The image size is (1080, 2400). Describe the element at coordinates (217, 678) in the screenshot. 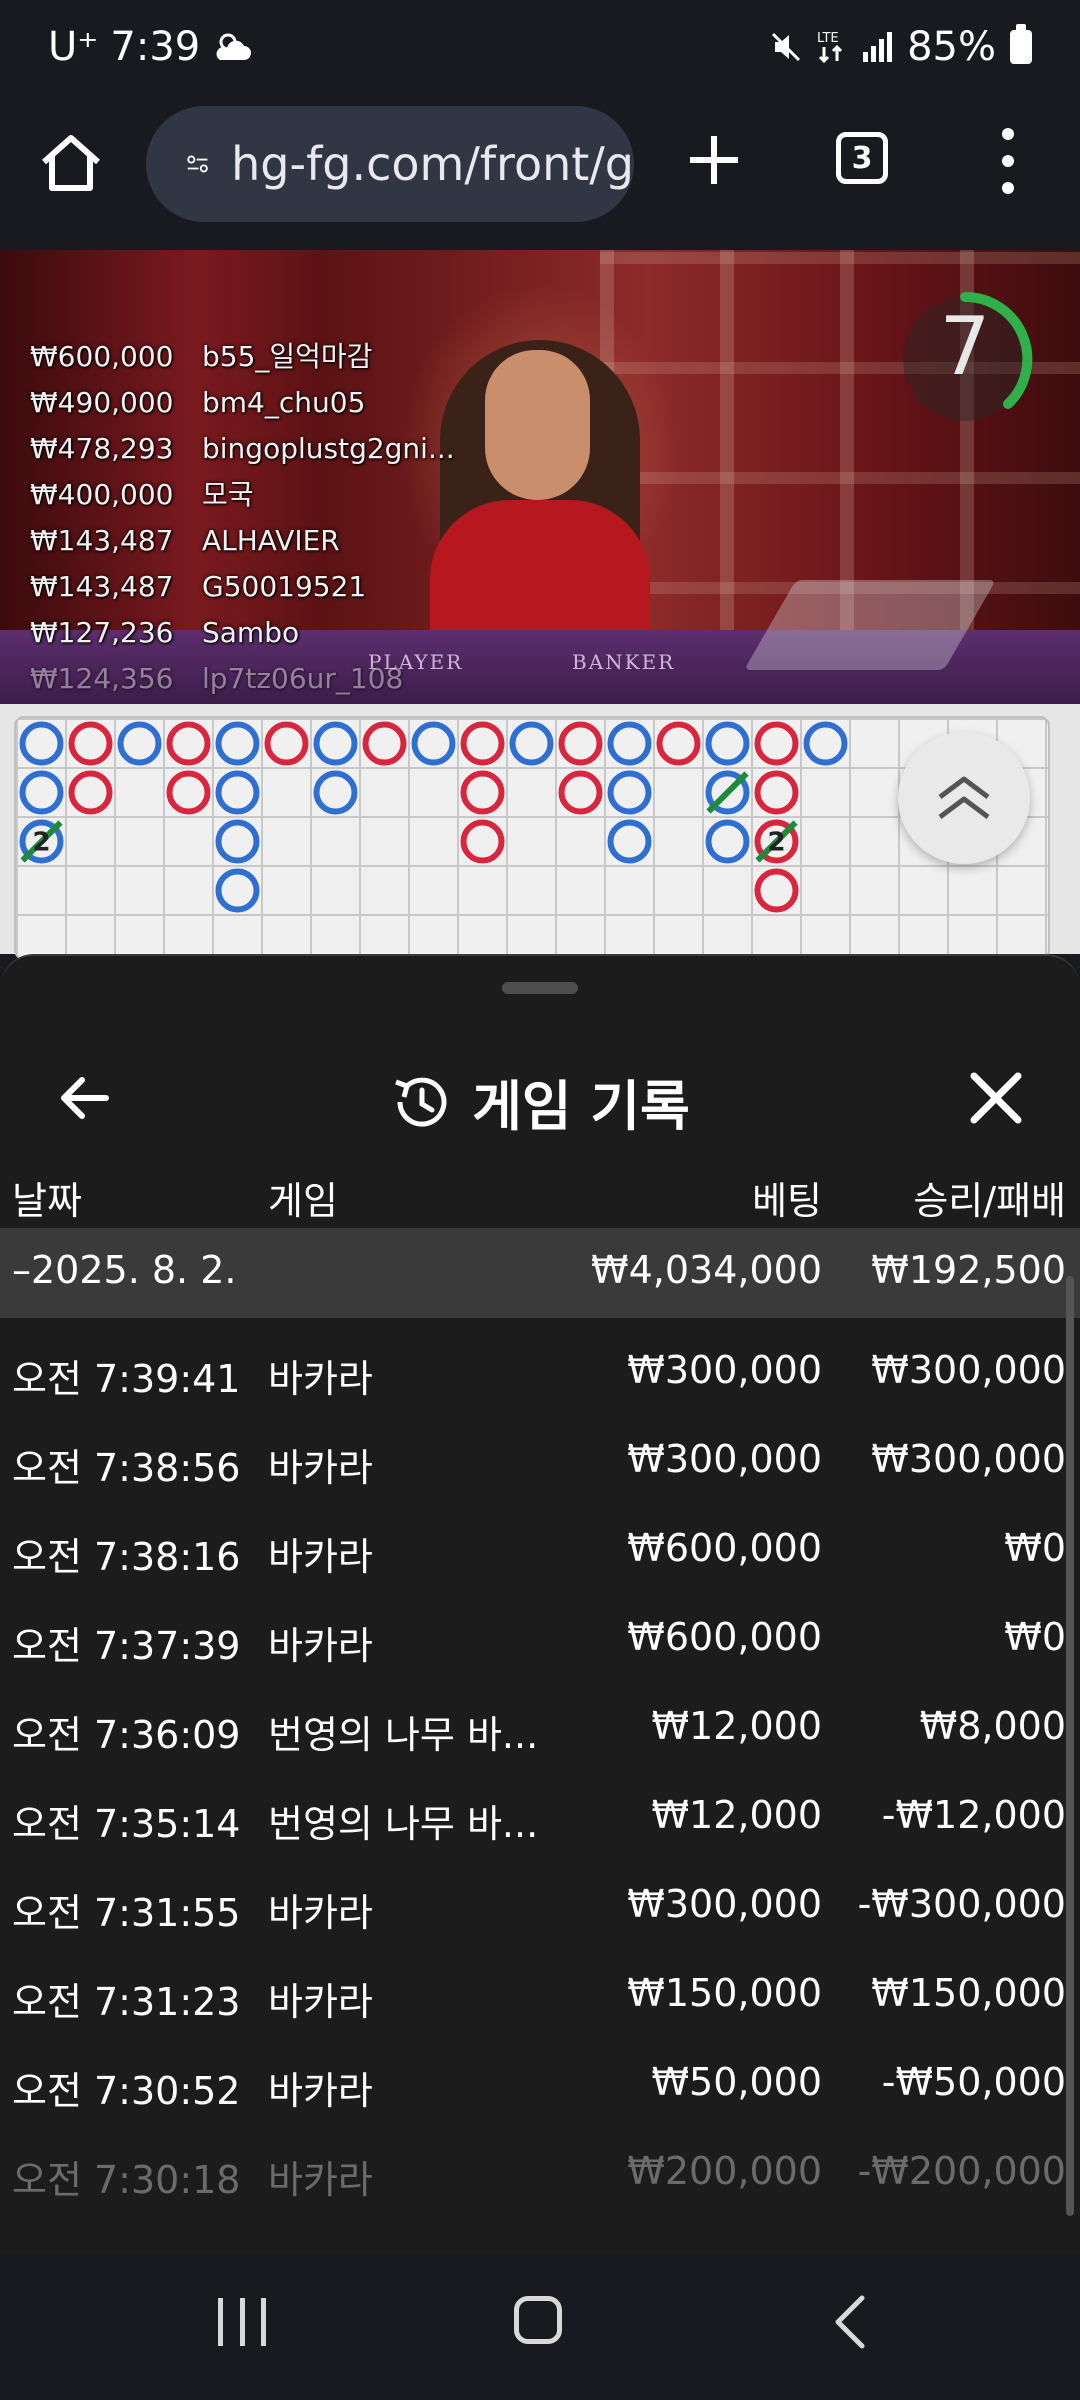

I see `bet-row: ₩124,356 lp7tz06ur_108` at that location.